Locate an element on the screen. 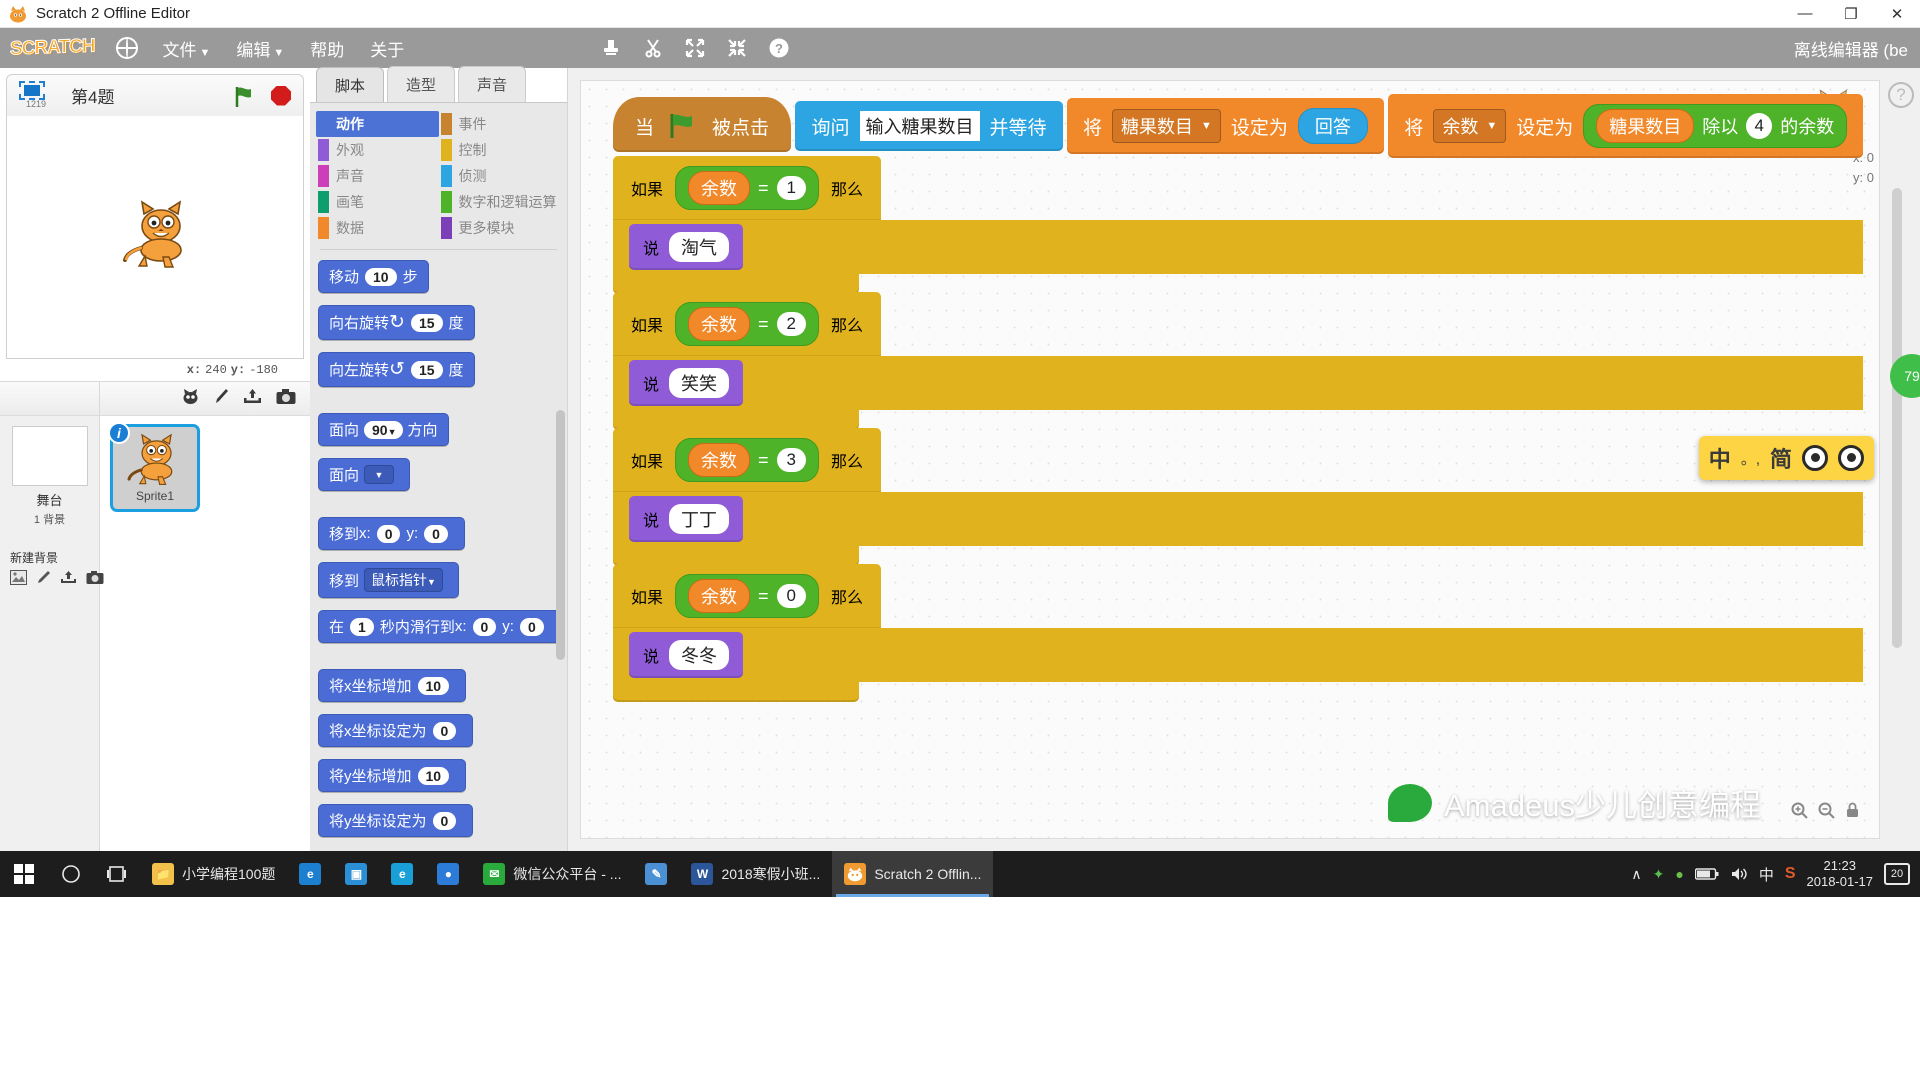  category-events: 事件 is located at coordinates (500, 124).